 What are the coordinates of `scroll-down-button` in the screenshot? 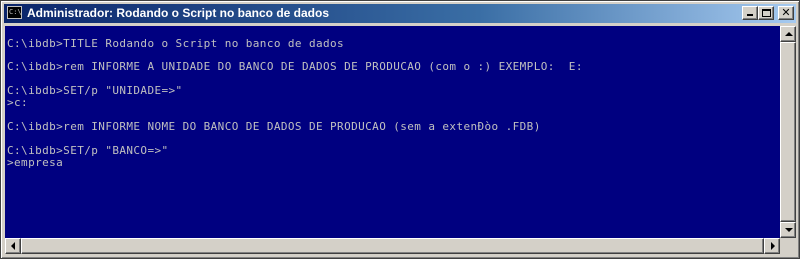 It's located at (788, 230).